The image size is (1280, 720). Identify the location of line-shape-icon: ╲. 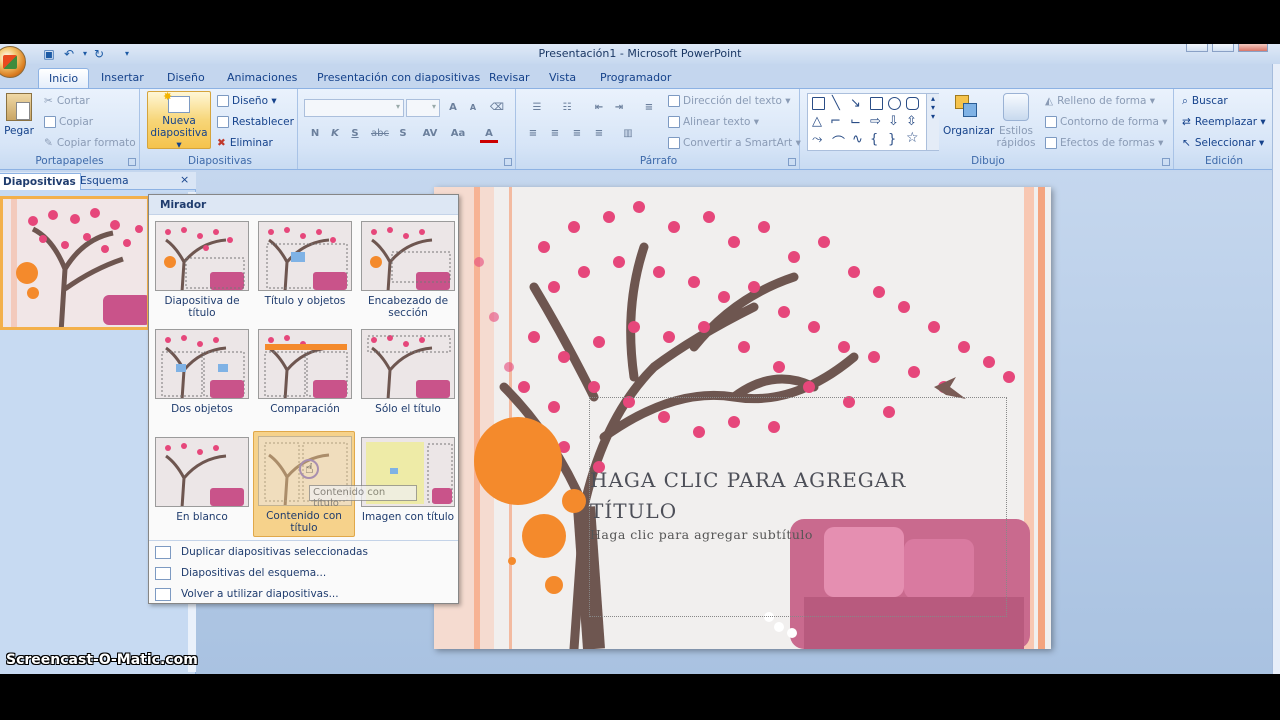
(836, 103).